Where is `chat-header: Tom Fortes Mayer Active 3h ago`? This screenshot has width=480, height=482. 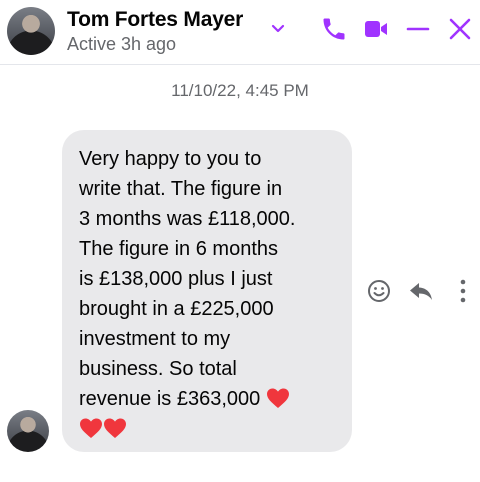
chat-header: Tom Fortes Mayer Active 3h ago is located at coordinates (240, 32).